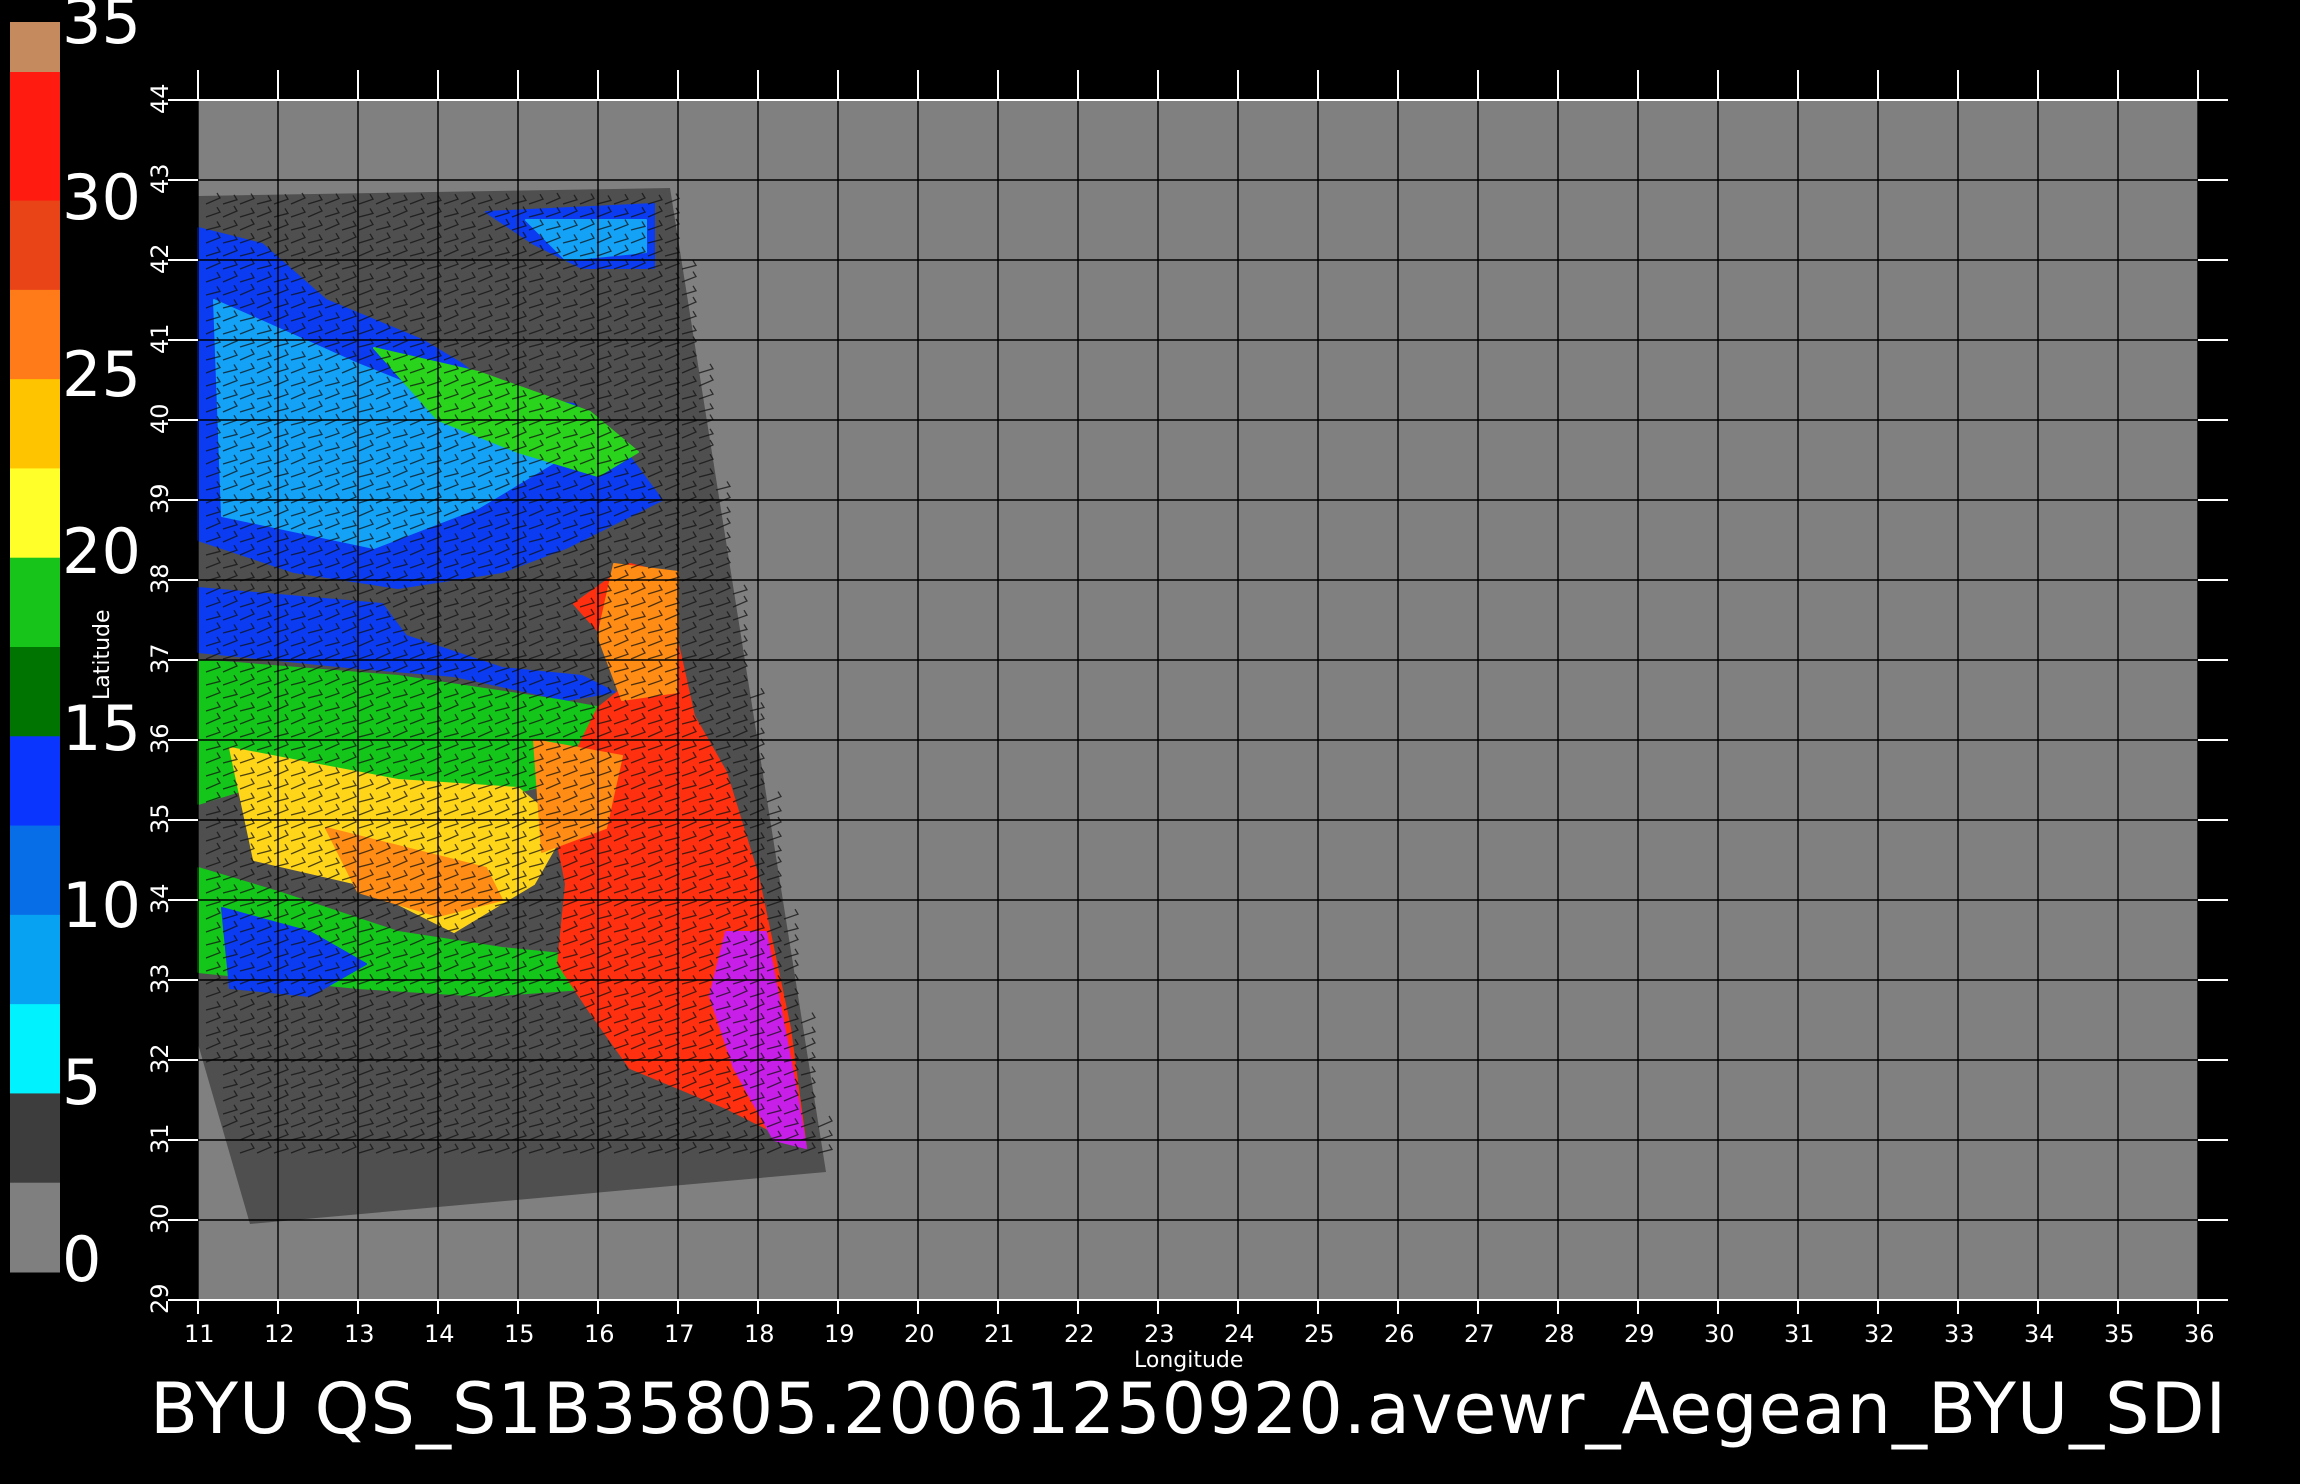 This screenshot has height=1484, width=2300. I want to click on wind-speed-colorbar, so click(35, 647).